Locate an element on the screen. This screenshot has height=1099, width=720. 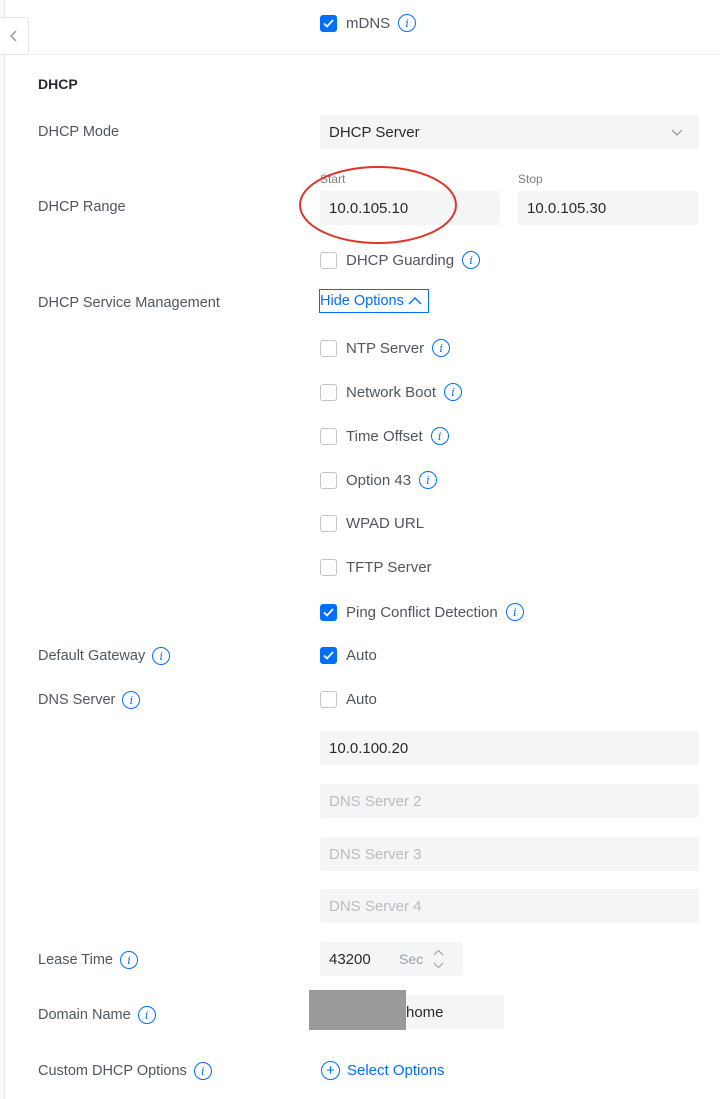
gateway-auto-row: Auto is located at coordinates (348, 655).